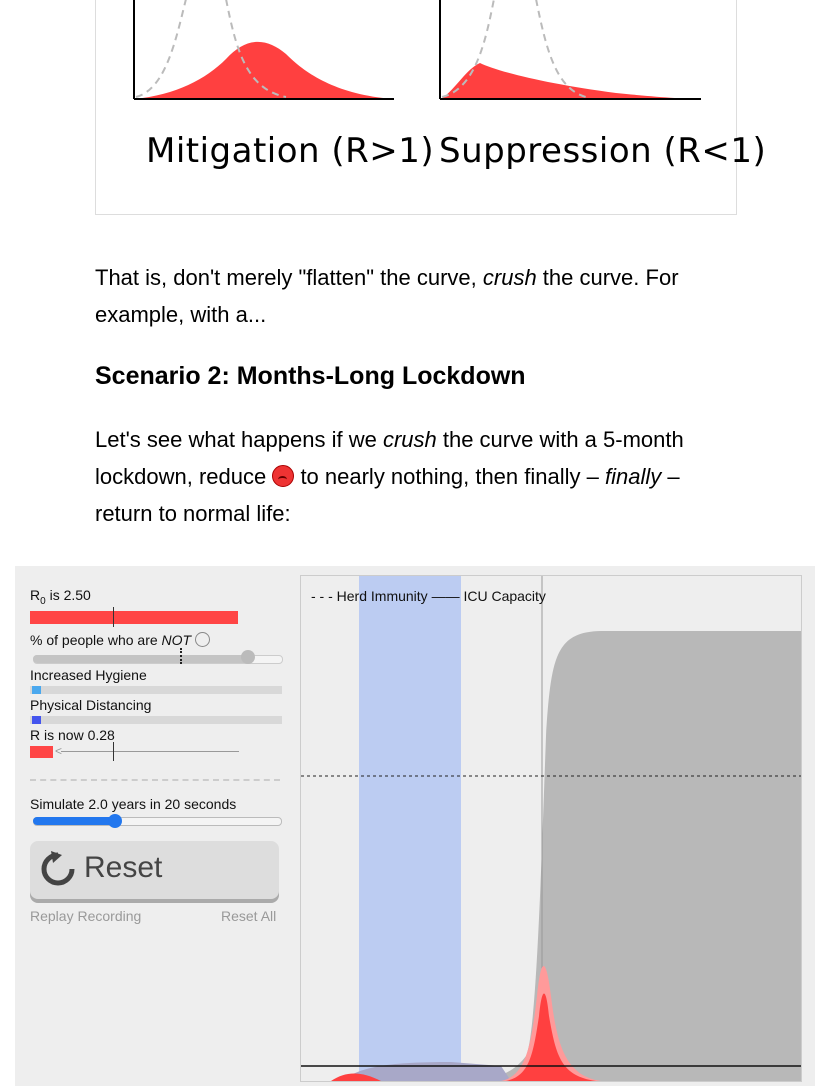 Image resolution: width=829 pixels, height=1086 pixels. Describe the element at coordinates (91, 705) in the screenshot. I see `distancing-label: Physical Distancing` at that location.